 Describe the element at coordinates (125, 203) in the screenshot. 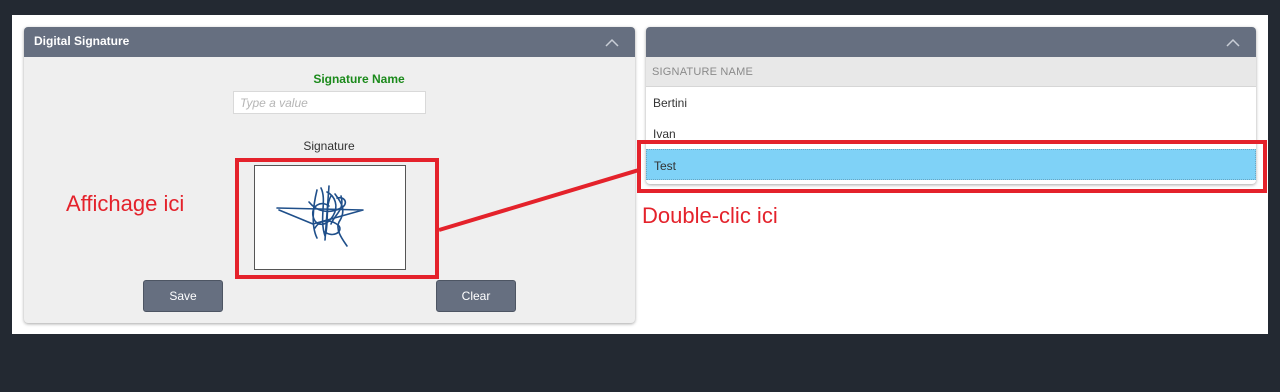

I see `annotation-text-display: Affichage ici` at that location.